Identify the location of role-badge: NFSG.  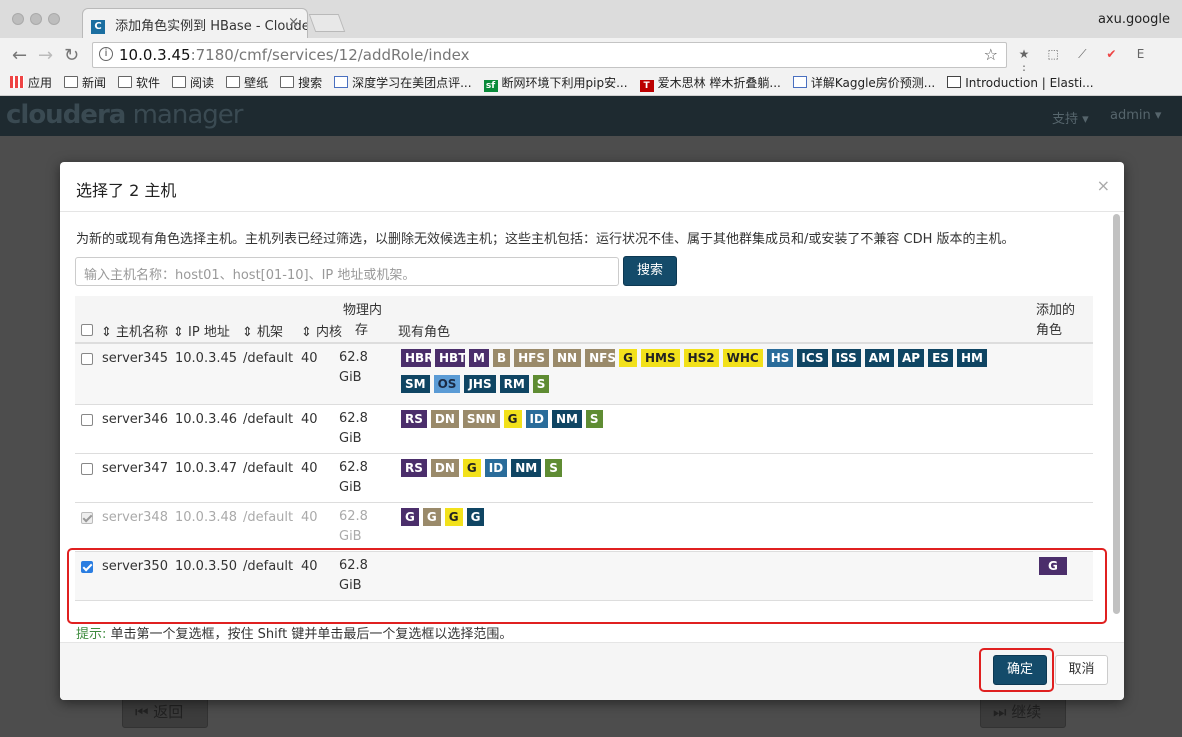
(600, 358).